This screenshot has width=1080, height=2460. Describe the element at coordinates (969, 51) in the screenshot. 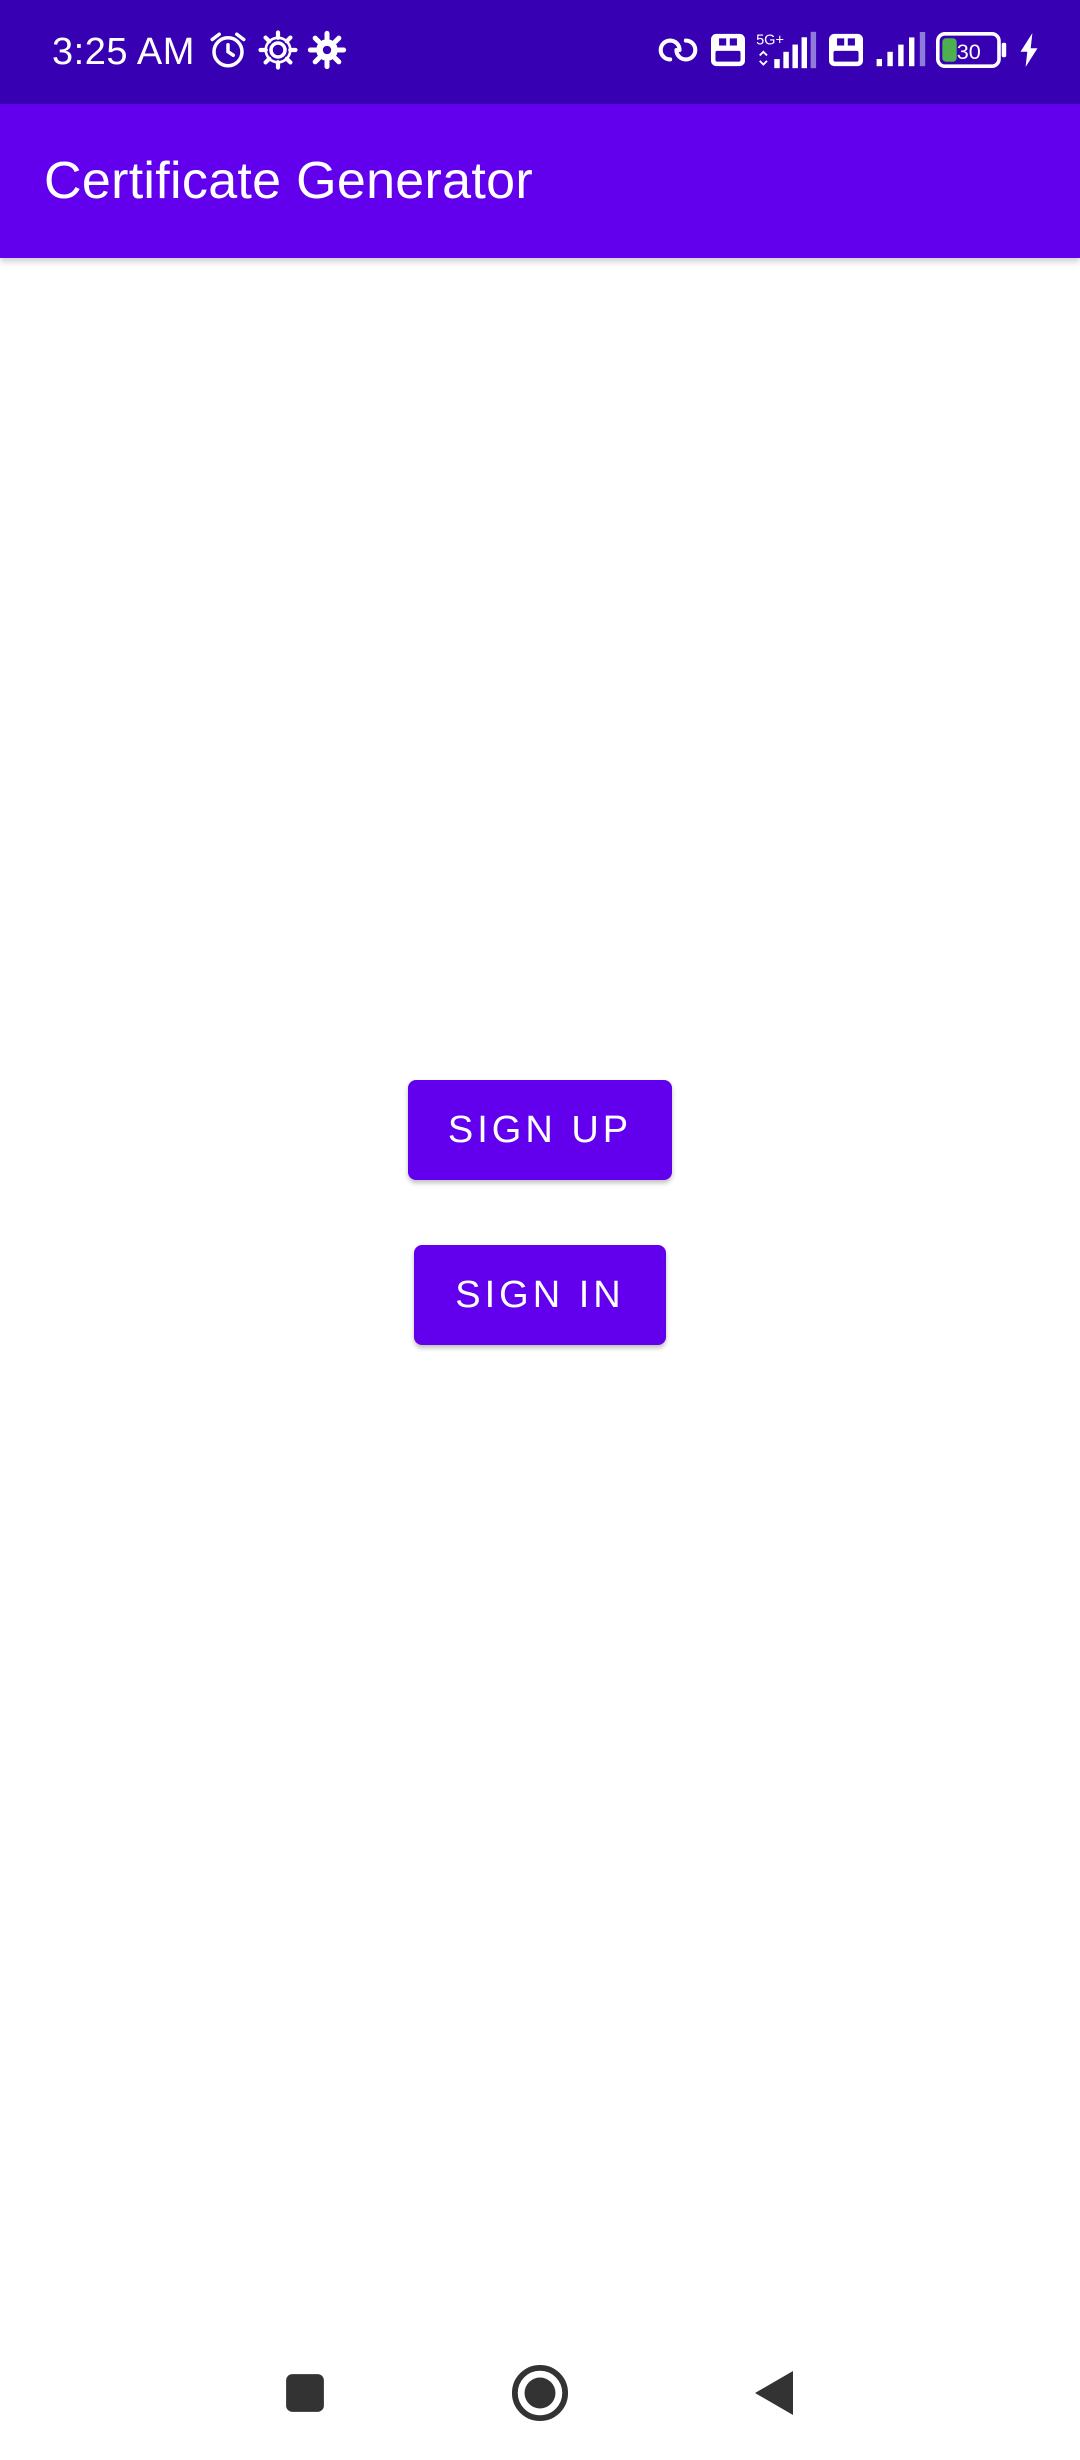

I see `svg-text: 30` at that location.